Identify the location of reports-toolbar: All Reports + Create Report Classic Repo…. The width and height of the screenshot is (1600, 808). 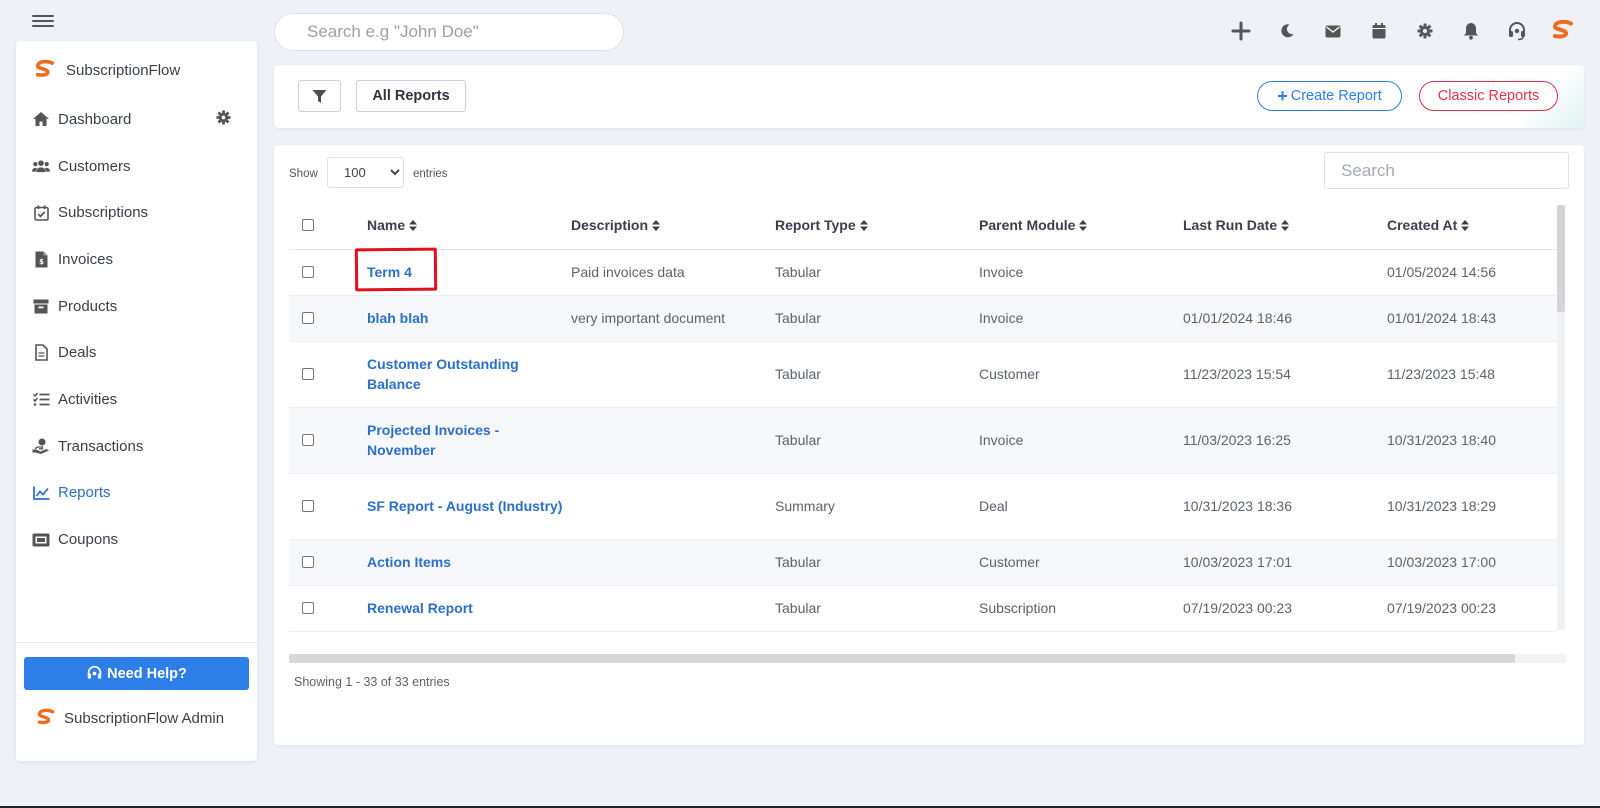
(929, 96).